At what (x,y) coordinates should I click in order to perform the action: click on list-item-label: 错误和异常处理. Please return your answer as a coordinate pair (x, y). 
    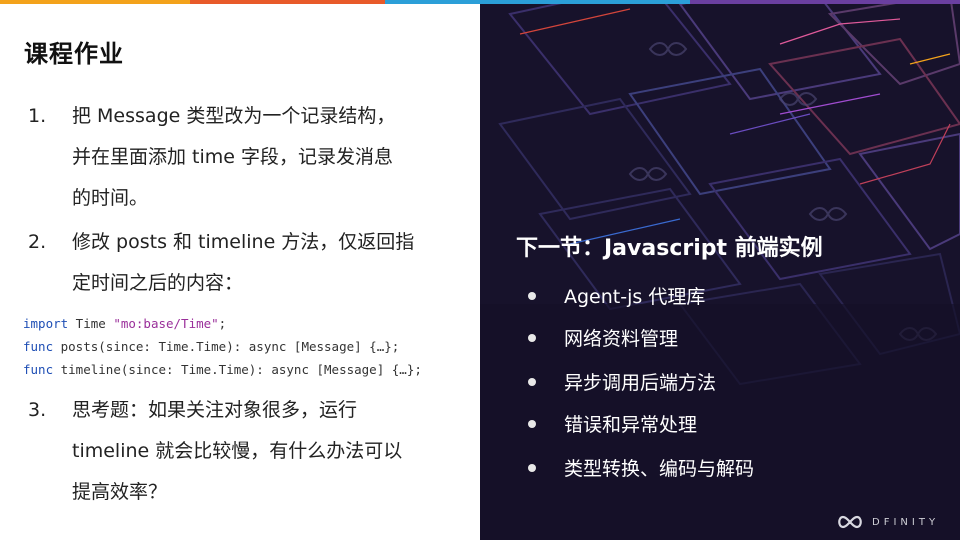
    Looking at the image, I should click on (631, 425).